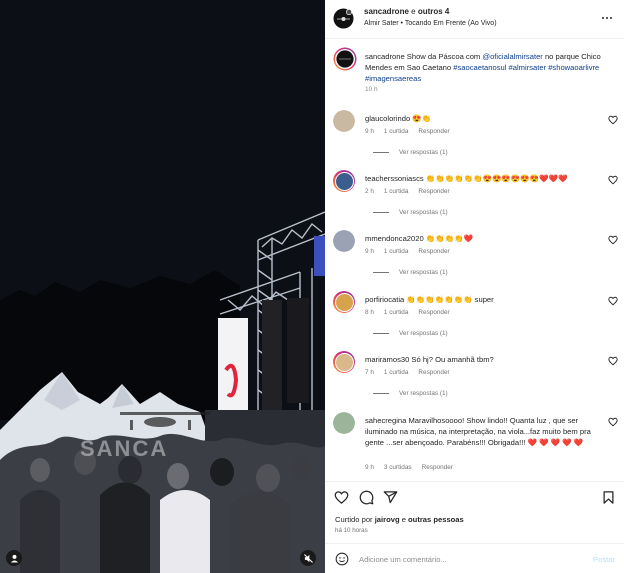  Describe the element at coordinates (386, 11) in the screenshot. I see `author-username: sancadrone` at that location.